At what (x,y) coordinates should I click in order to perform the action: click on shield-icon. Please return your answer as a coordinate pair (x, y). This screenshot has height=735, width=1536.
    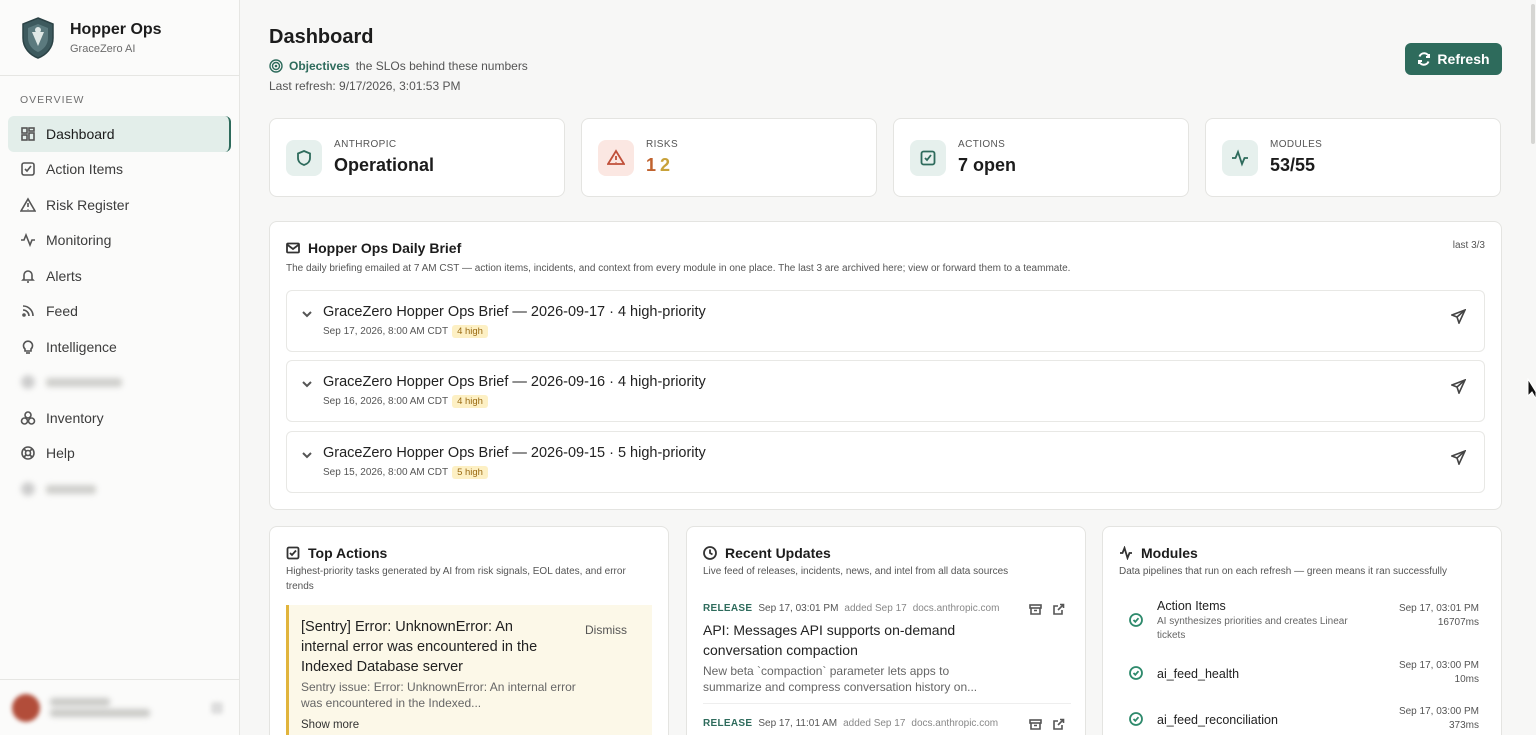
    Looking at the image, I should click on (304, 157).